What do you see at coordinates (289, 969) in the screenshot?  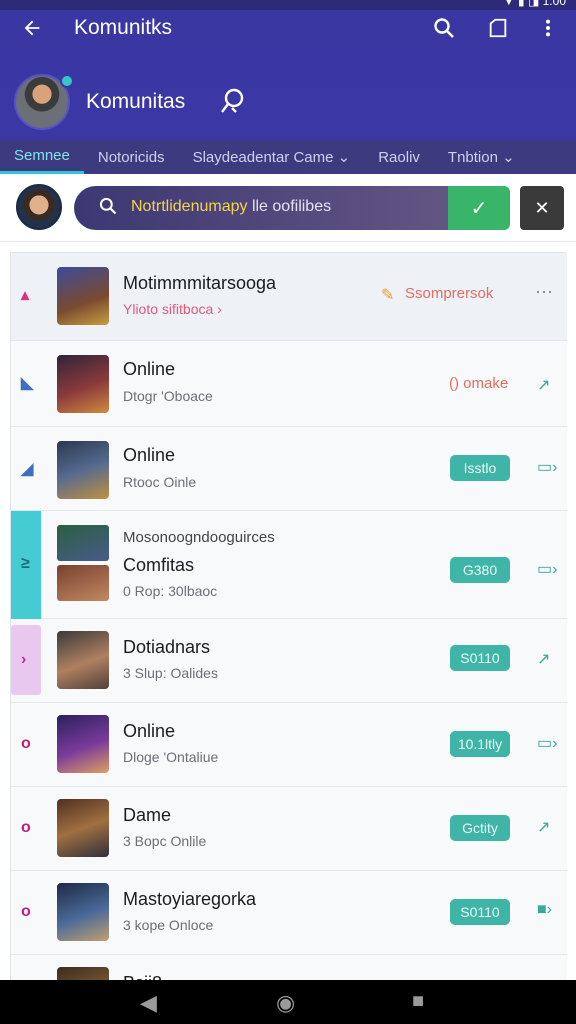 I see `list-item: Bsii8` at bounding box center [289, 969].